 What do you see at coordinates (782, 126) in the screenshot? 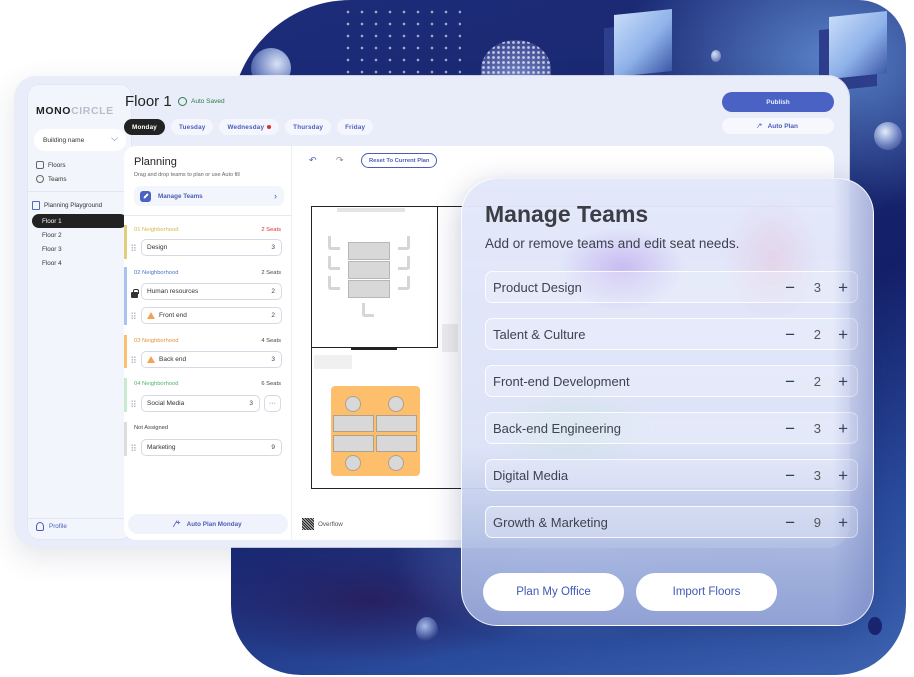
I see `auto-plan-label: Auto Plan` at bounding box center [782, 126].